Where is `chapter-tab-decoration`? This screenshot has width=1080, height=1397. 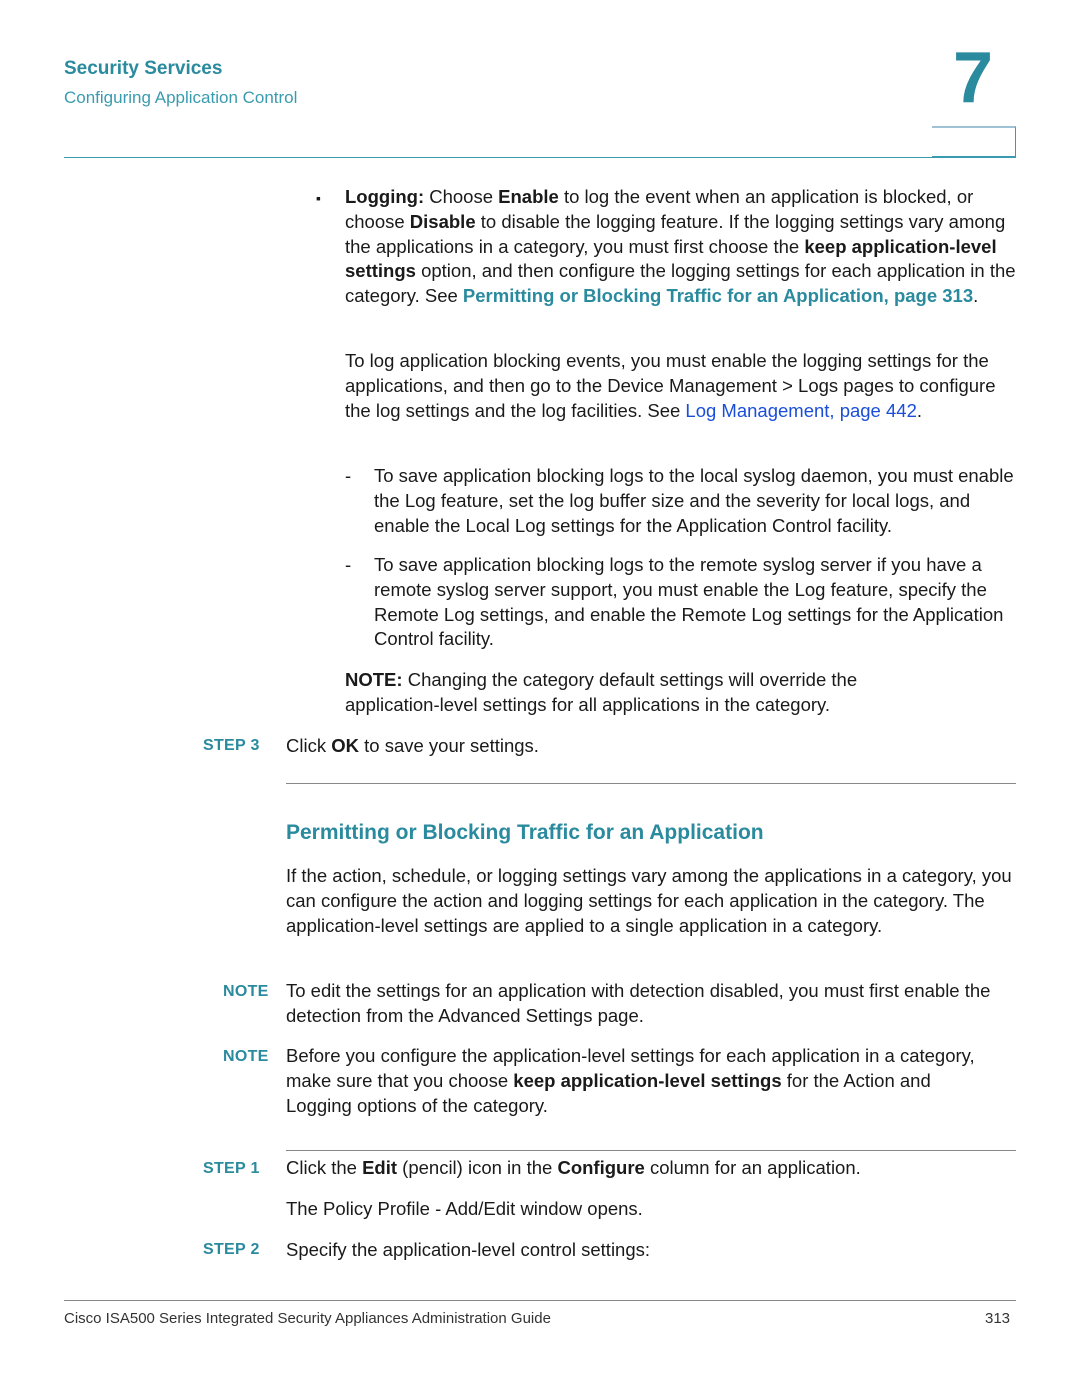 chapter-tab-decoration is located at coordinates (974, 141).